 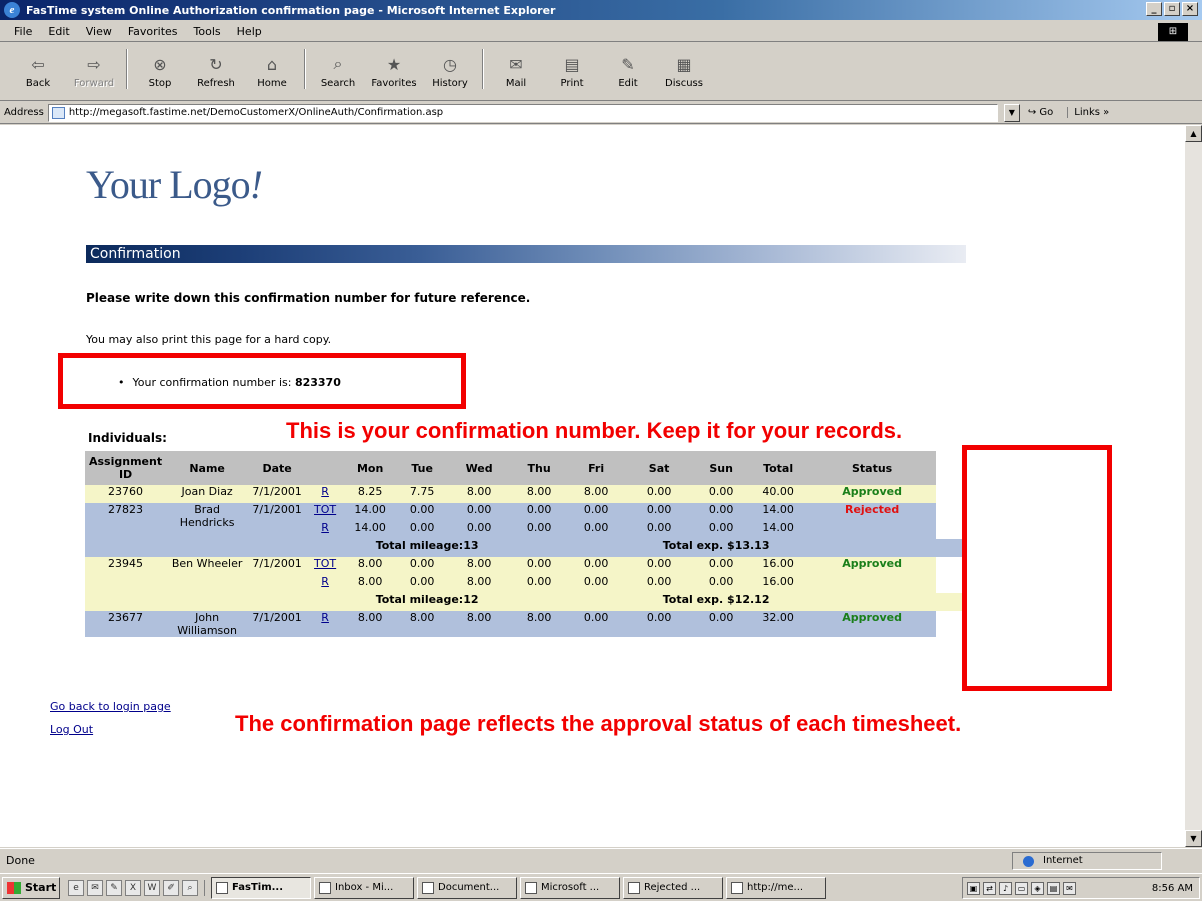 I want to click on toolbar-label: Print, so click(x=572, y=83).